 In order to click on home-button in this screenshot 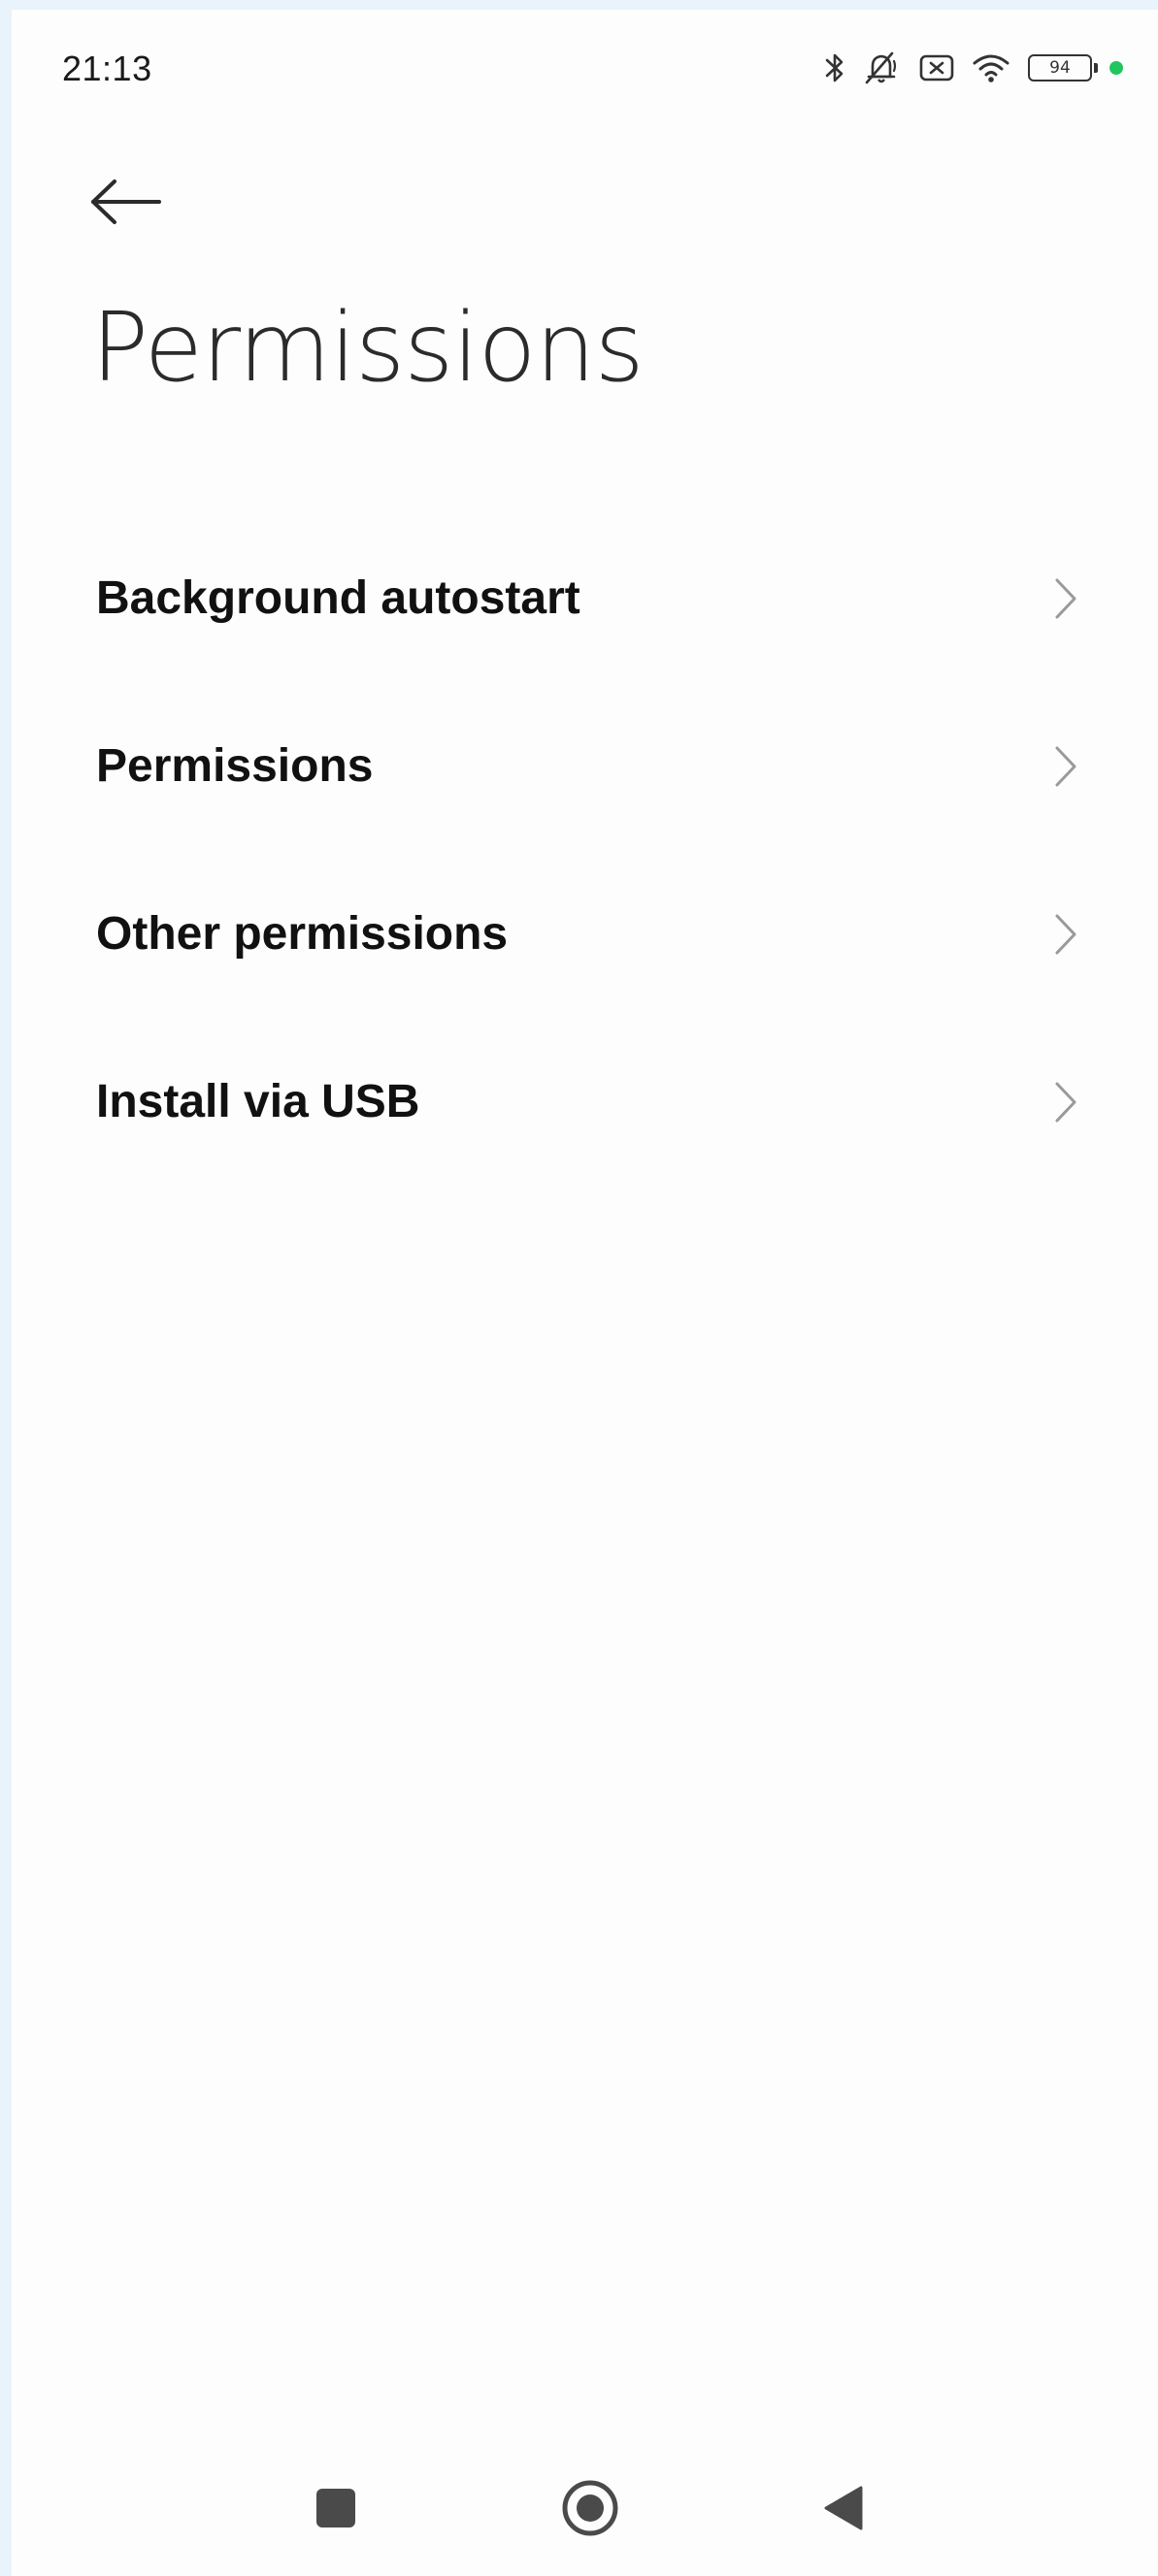, I will do `click(590, 2508)`.